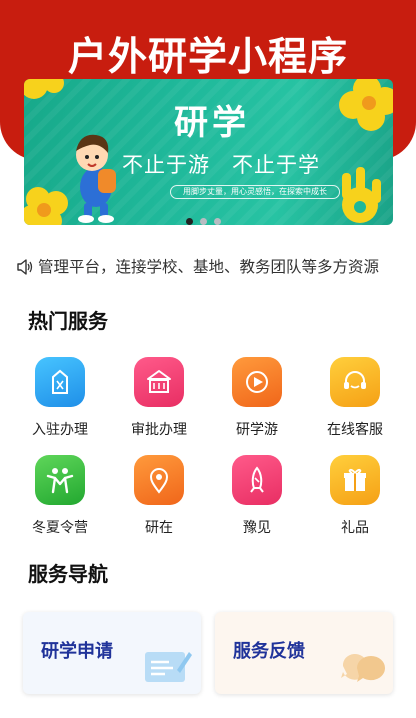 The image size is (416, 718). What do you see at coordinates (257, 430) in the screenshot?
I see `service-label: 研学游` at bounding box center [257, 430].